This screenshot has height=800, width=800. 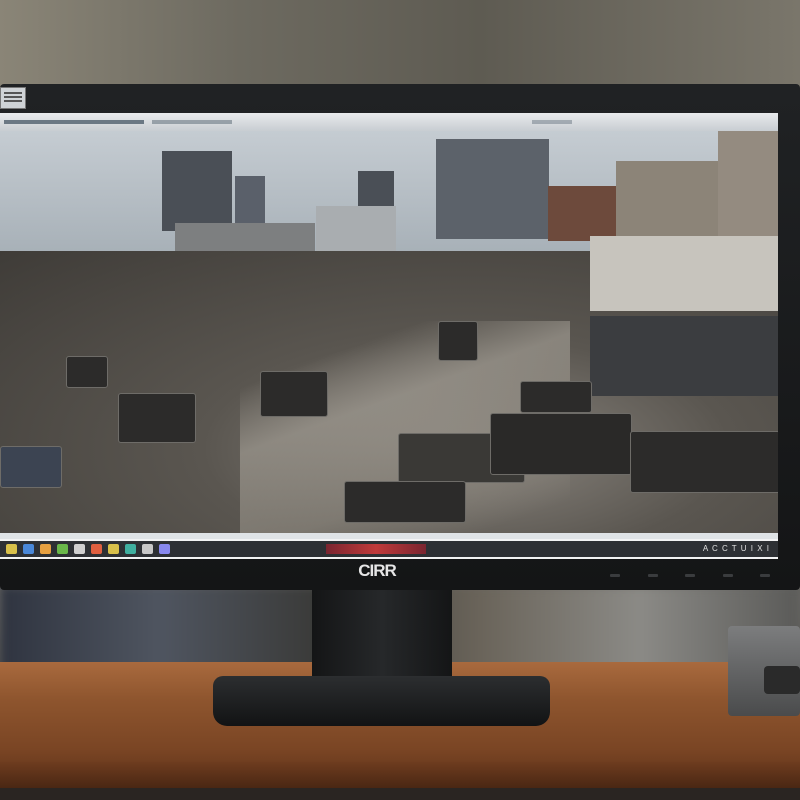 I want to click on brick-building, so click(x=583, y=213).